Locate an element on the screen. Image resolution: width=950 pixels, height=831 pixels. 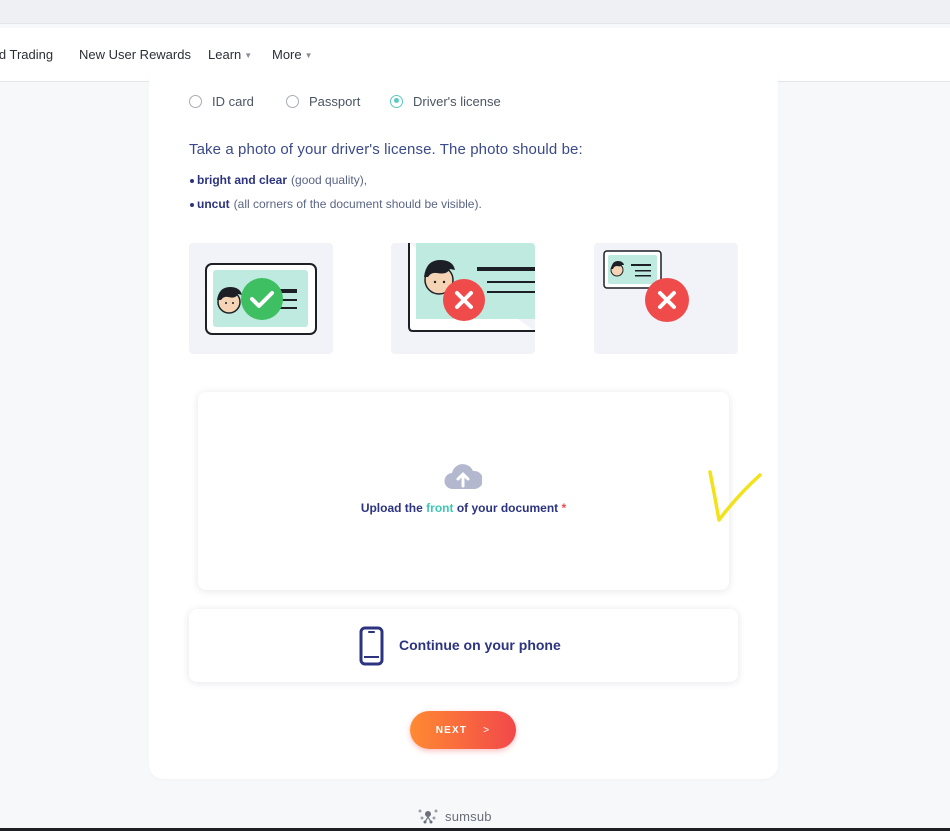
example-too-small-photo is located at coordinates (666, 298).